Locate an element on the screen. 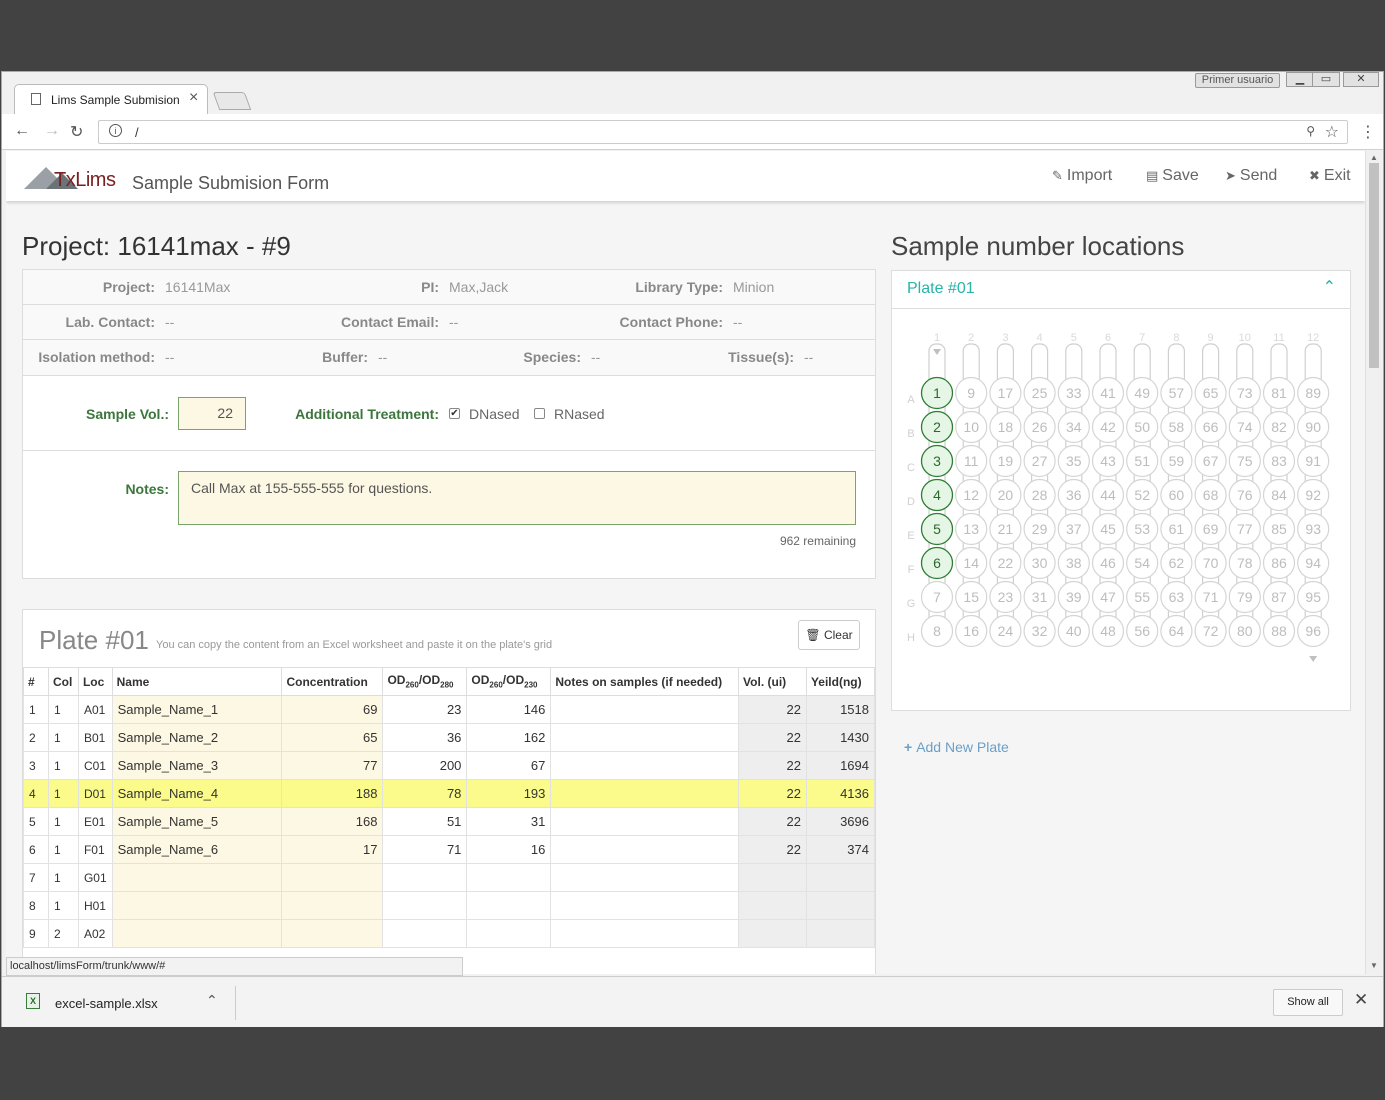 Image resolution: width=1385 pixels, height=1100 pixels. table-row: 9 2 A02 is located at coordinates (449, 933).